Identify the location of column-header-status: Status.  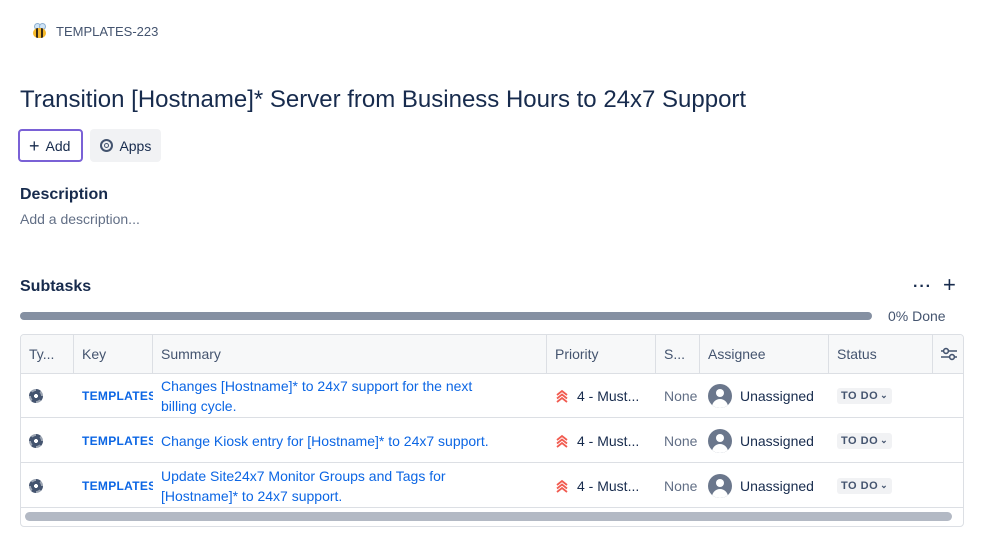
(881, 354).